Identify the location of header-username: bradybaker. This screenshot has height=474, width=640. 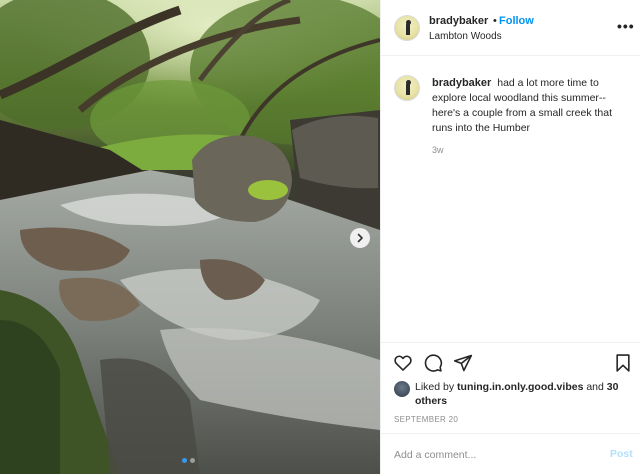
(458, 21).